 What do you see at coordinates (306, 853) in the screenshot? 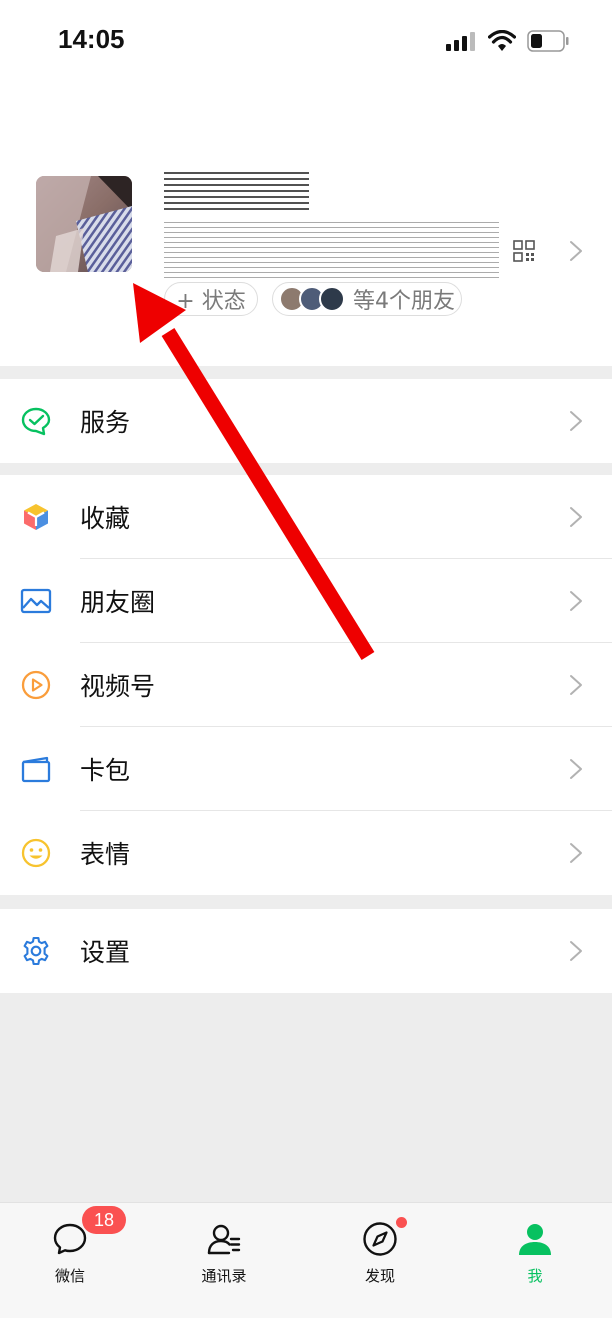
I see `menu-item-stickers: 表情` at bounding box center [306, 853].